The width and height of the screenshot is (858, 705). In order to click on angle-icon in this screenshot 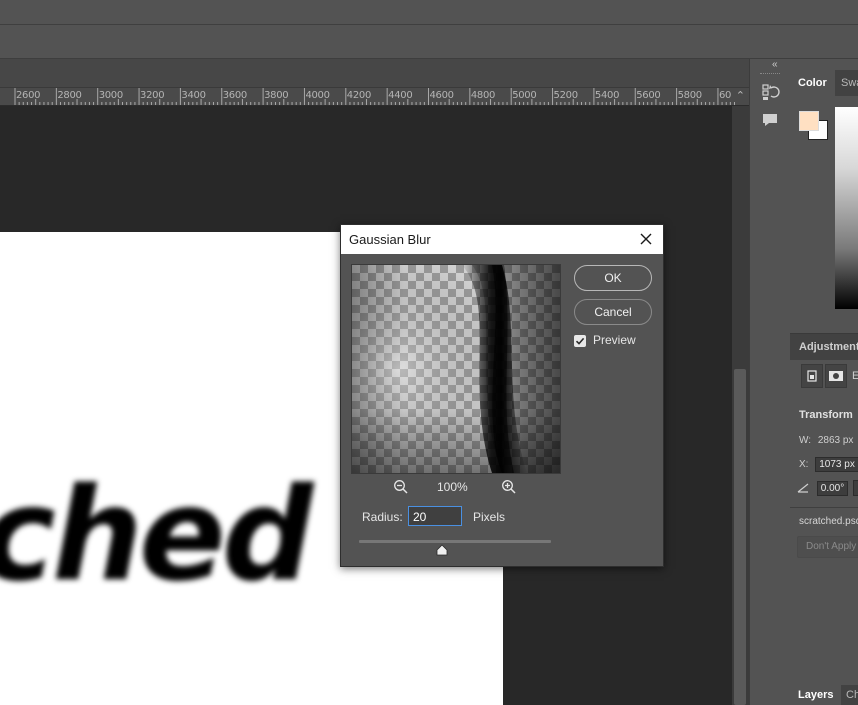, I will do `click(803, 488)`.